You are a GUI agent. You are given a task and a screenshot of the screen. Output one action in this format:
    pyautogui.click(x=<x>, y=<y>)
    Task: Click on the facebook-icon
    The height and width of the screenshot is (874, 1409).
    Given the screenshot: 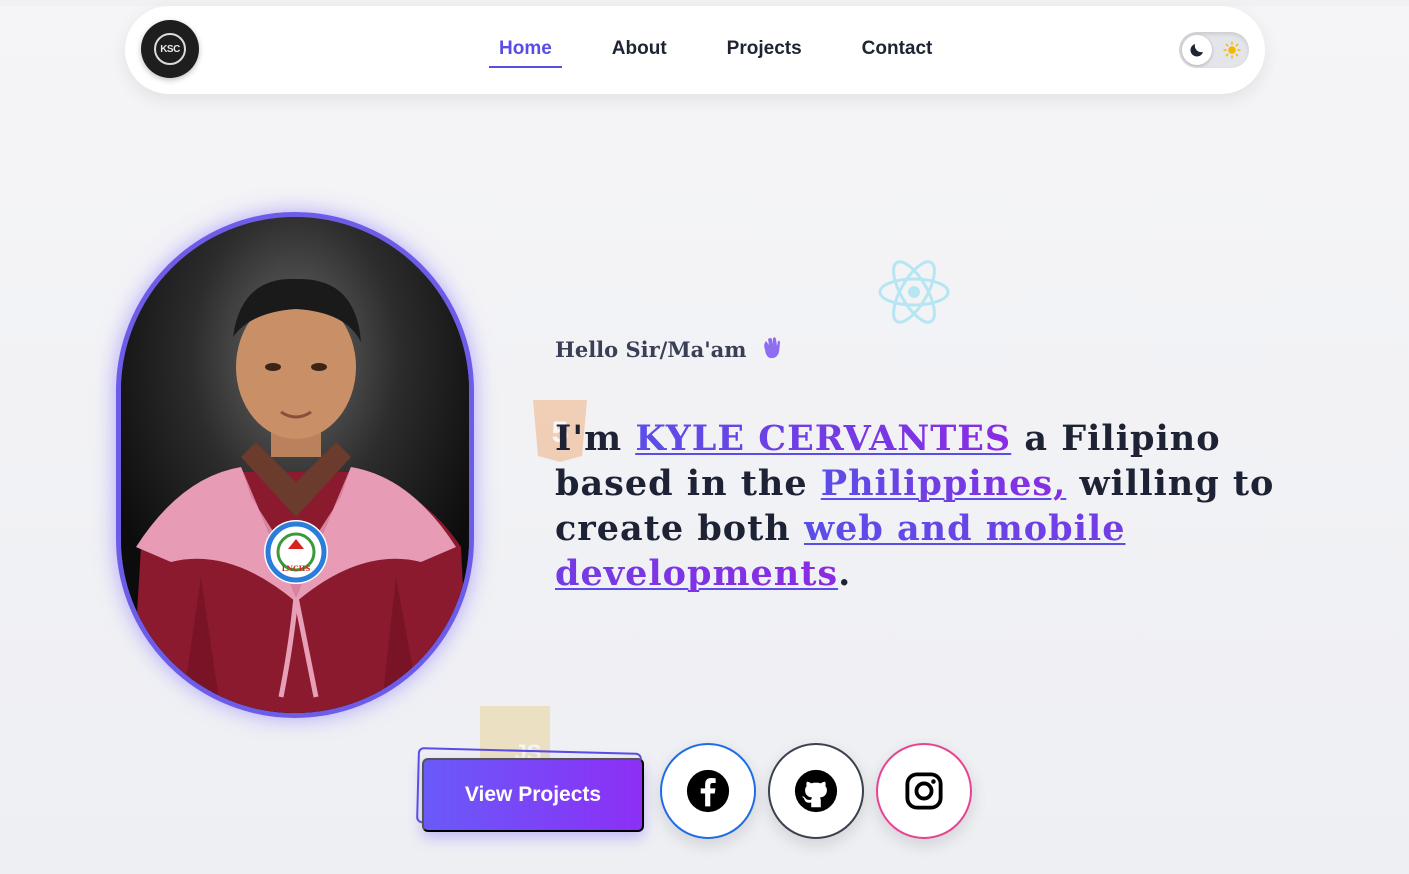 What is the action you would take?
    pyautogui.click(x=708, y=791)
    